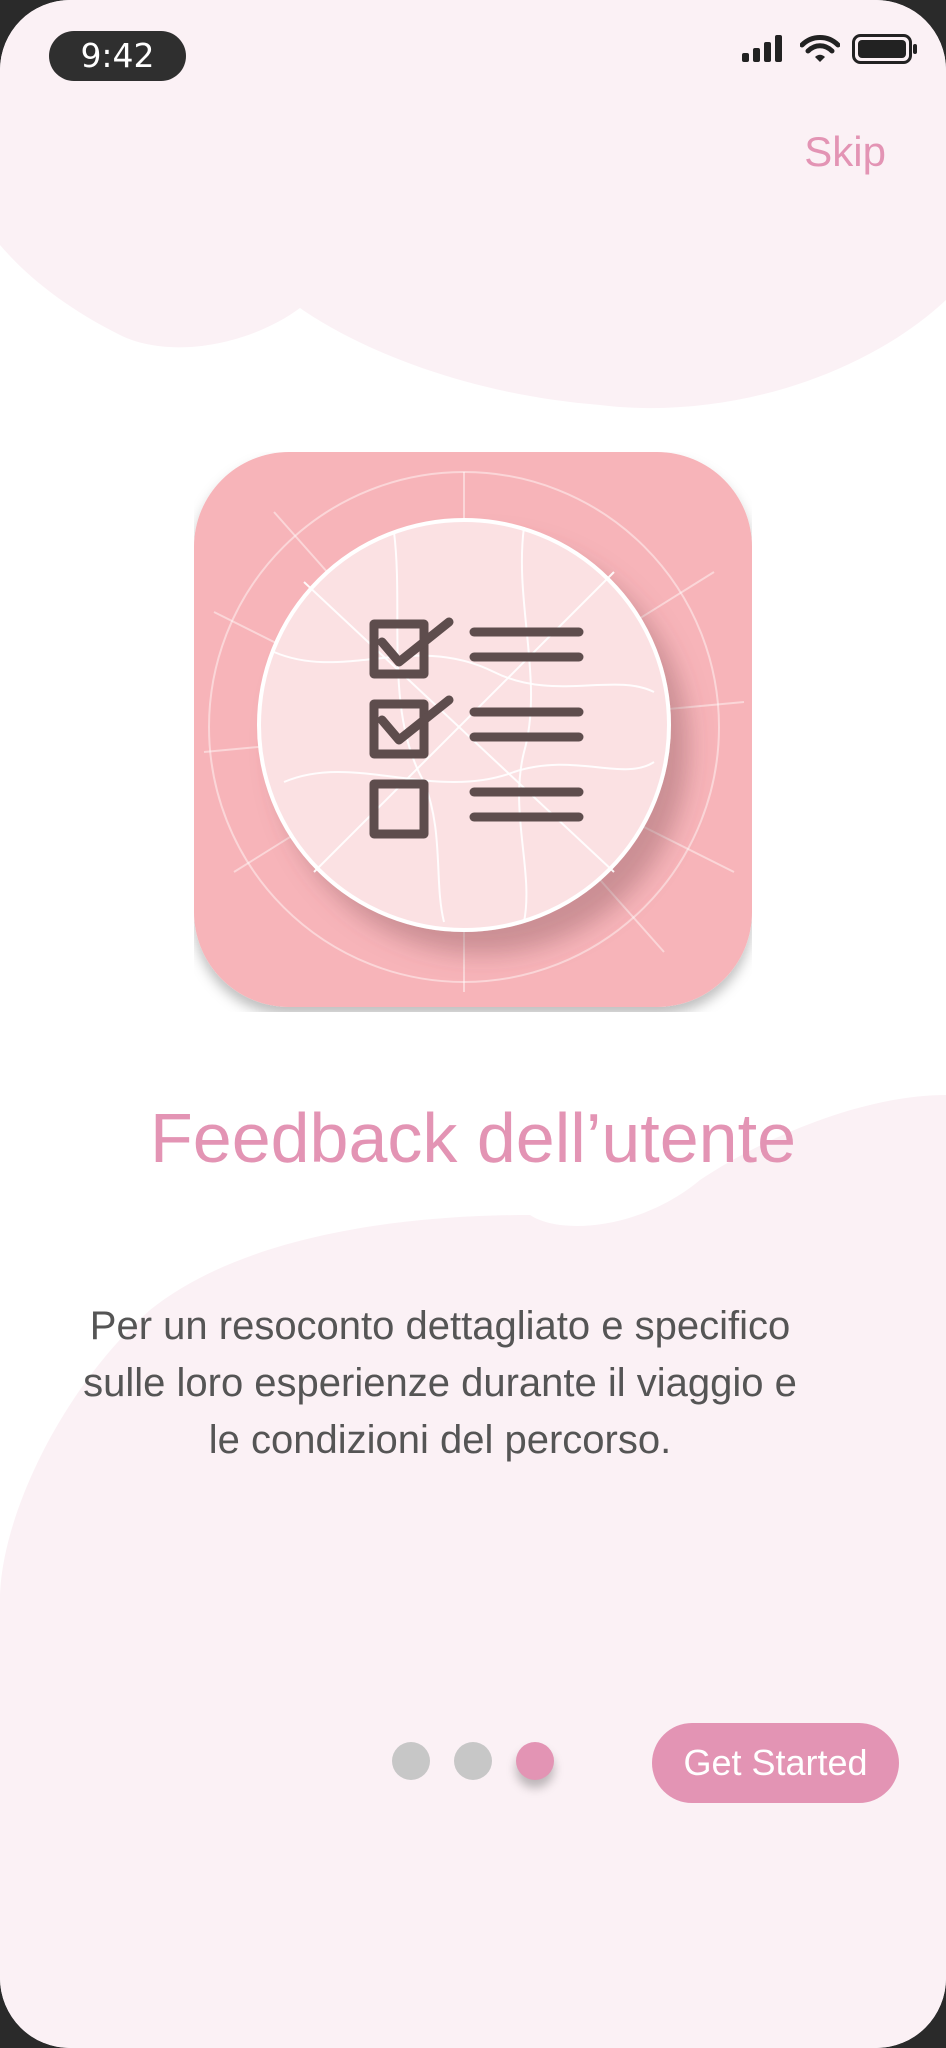 Image resolution: width=946 pixels, height=2048 pixels. I want to click on description-line: Per un resoconto dettagliato e specifico, so click(440, 1326).